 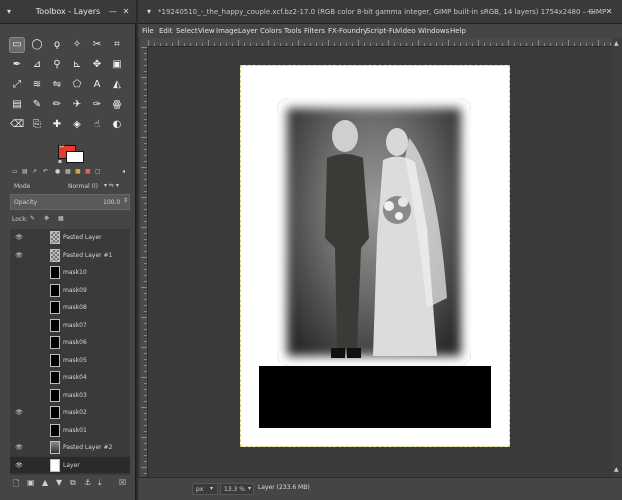 What do you see at coordinates (45, 482) in the screenshot?
I see `raise-layer-icon: ▲` at bounding box center [45, 482].